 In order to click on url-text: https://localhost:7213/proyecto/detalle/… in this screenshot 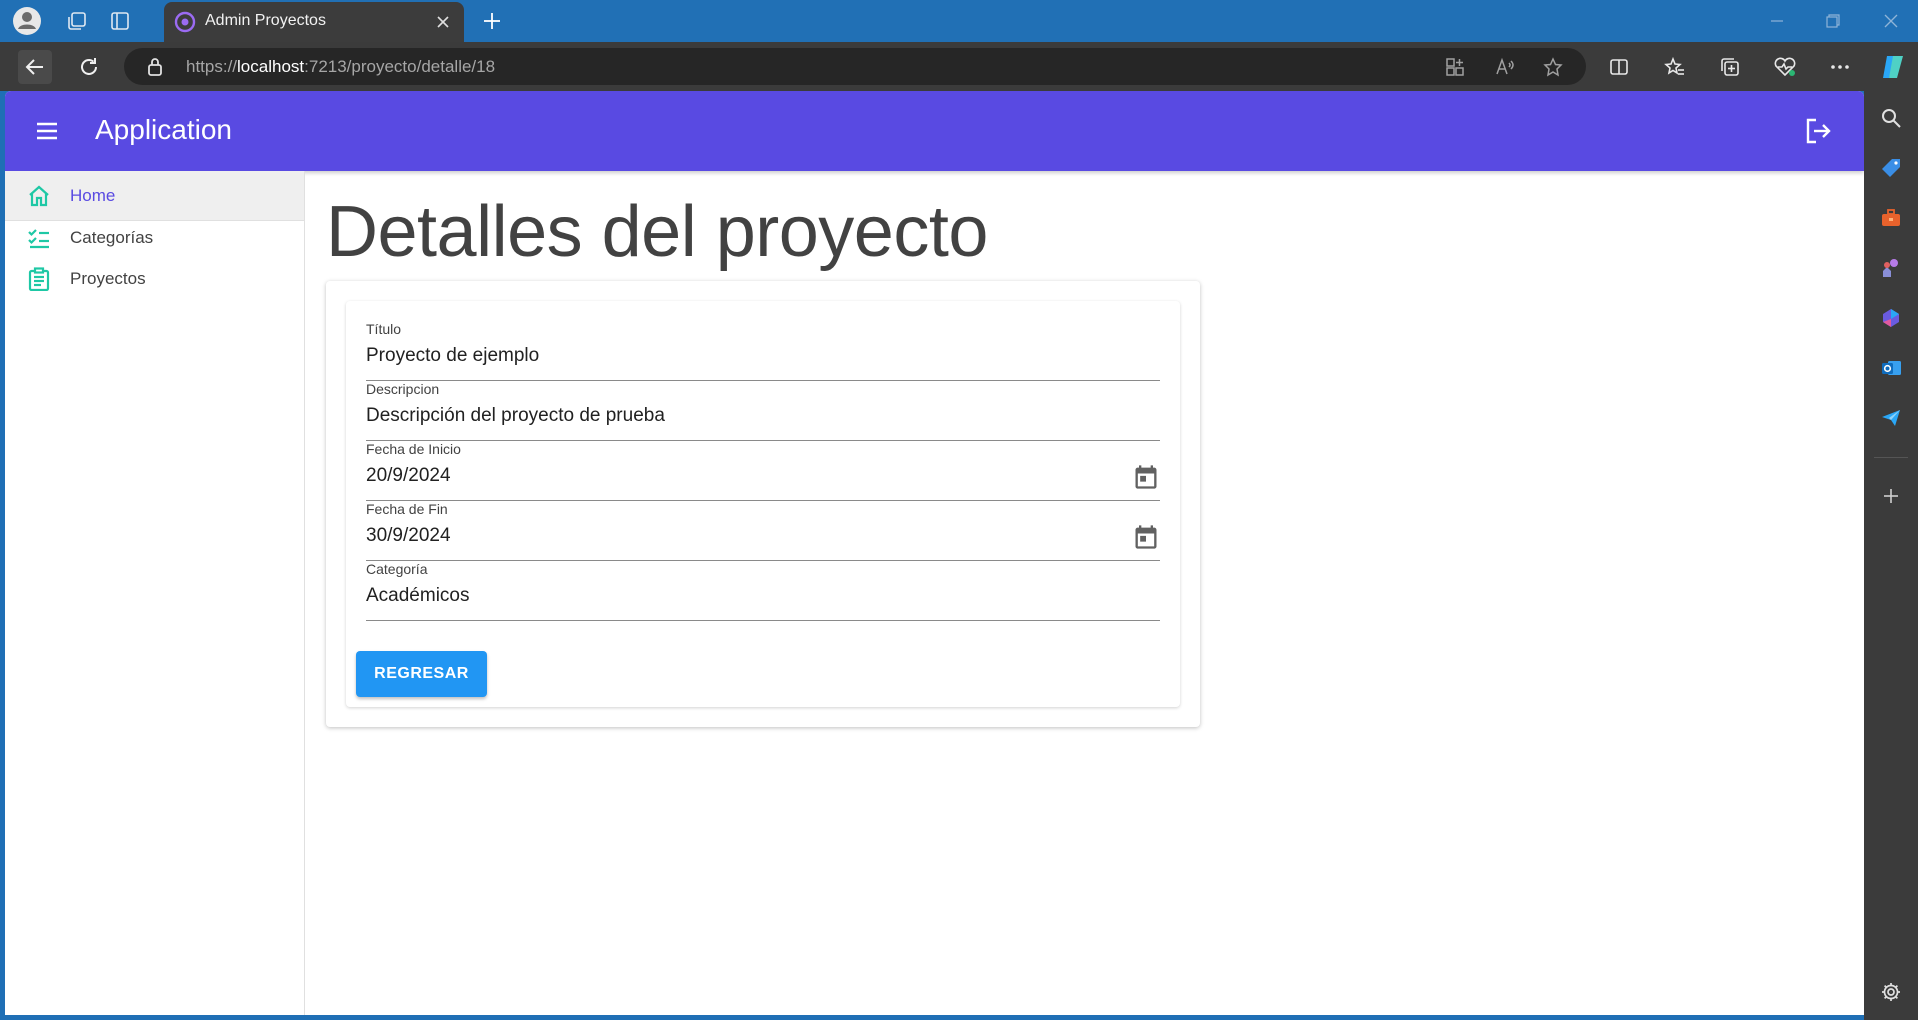, I will do `click(340, 67)`.